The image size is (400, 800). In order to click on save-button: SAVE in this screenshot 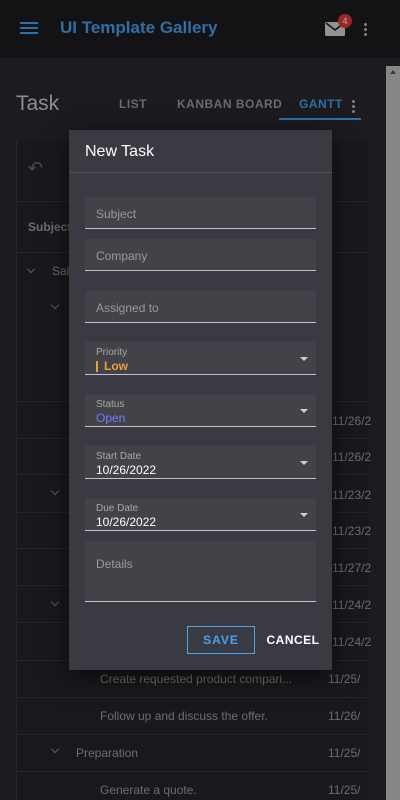, I will do `click(221, 640)`.